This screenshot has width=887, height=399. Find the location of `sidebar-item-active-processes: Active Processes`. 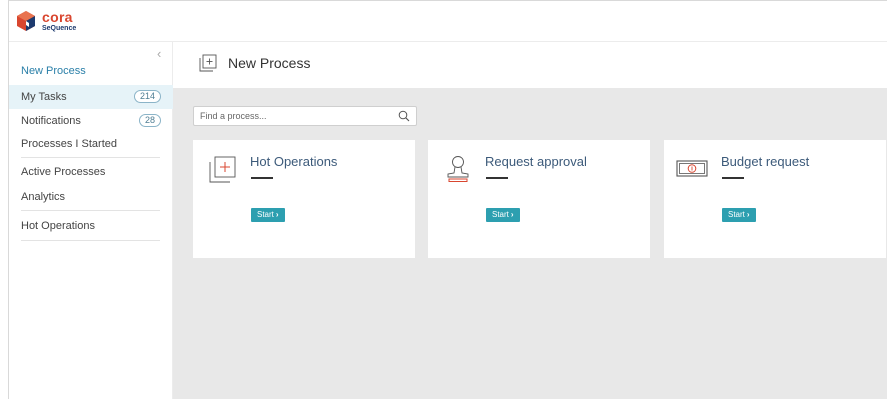

sidebar-item-active-processes: Active Processes is located at coordinates (91, 172).